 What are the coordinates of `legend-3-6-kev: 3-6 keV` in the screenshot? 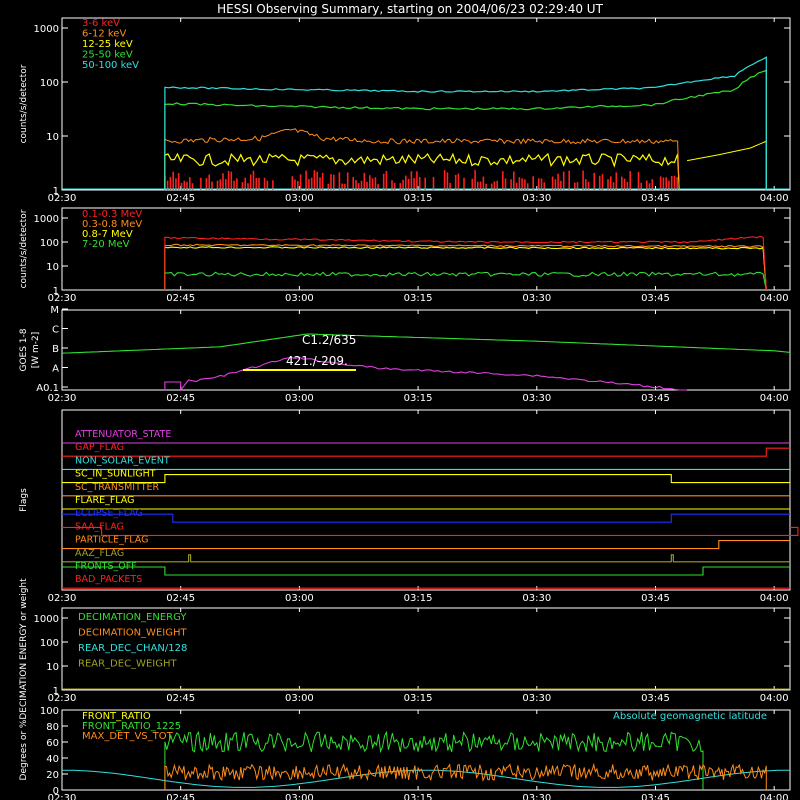 It's located at (101, 23).